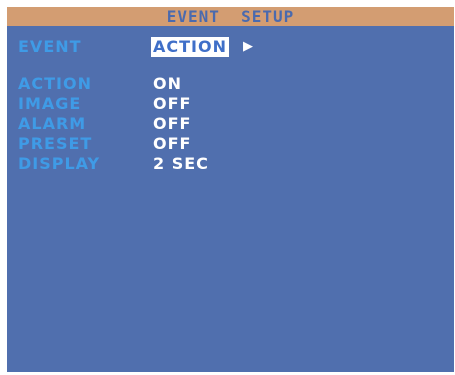 The image size is (455, 375). Describe the element at coordinates (230, 164) in the screenshot. I see `setting-row-display: DISPLAY 2 SEC` at that location.